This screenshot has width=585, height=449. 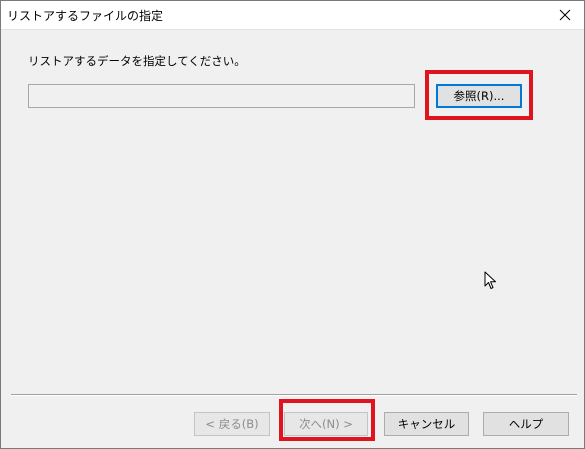 What do you see at coordinates (85, 16) in the screenshot?
I see `window-title: リストアするファイルの指定` at bounding box center [85, 16].